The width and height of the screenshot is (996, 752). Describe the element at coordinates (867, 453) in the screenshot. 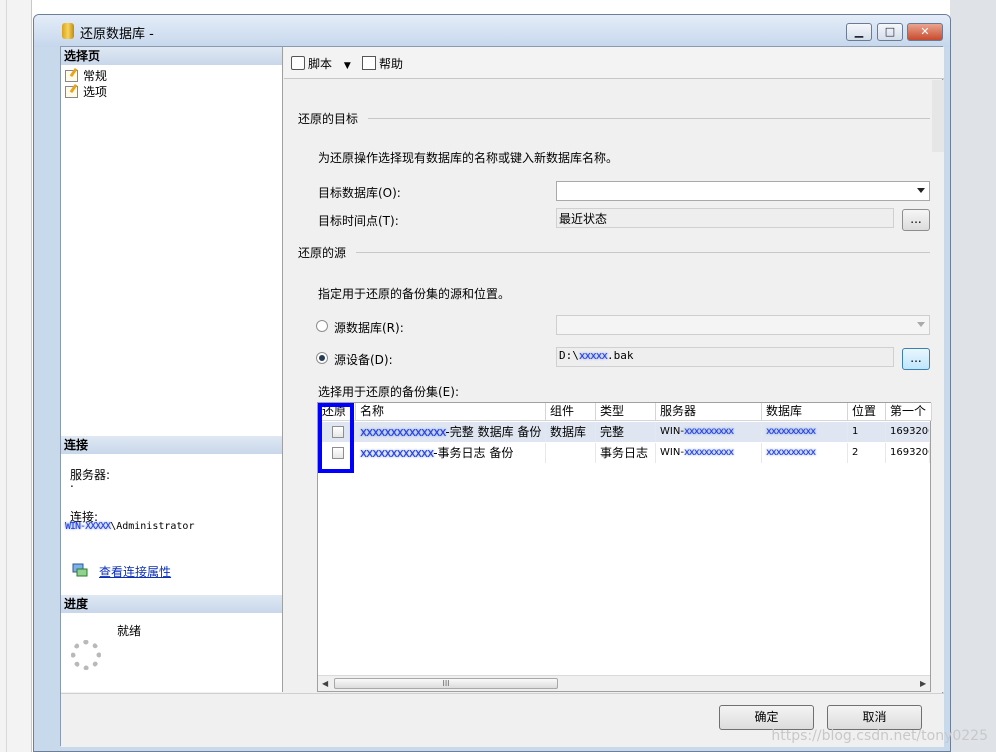

I see `row-position: 2` at that location.